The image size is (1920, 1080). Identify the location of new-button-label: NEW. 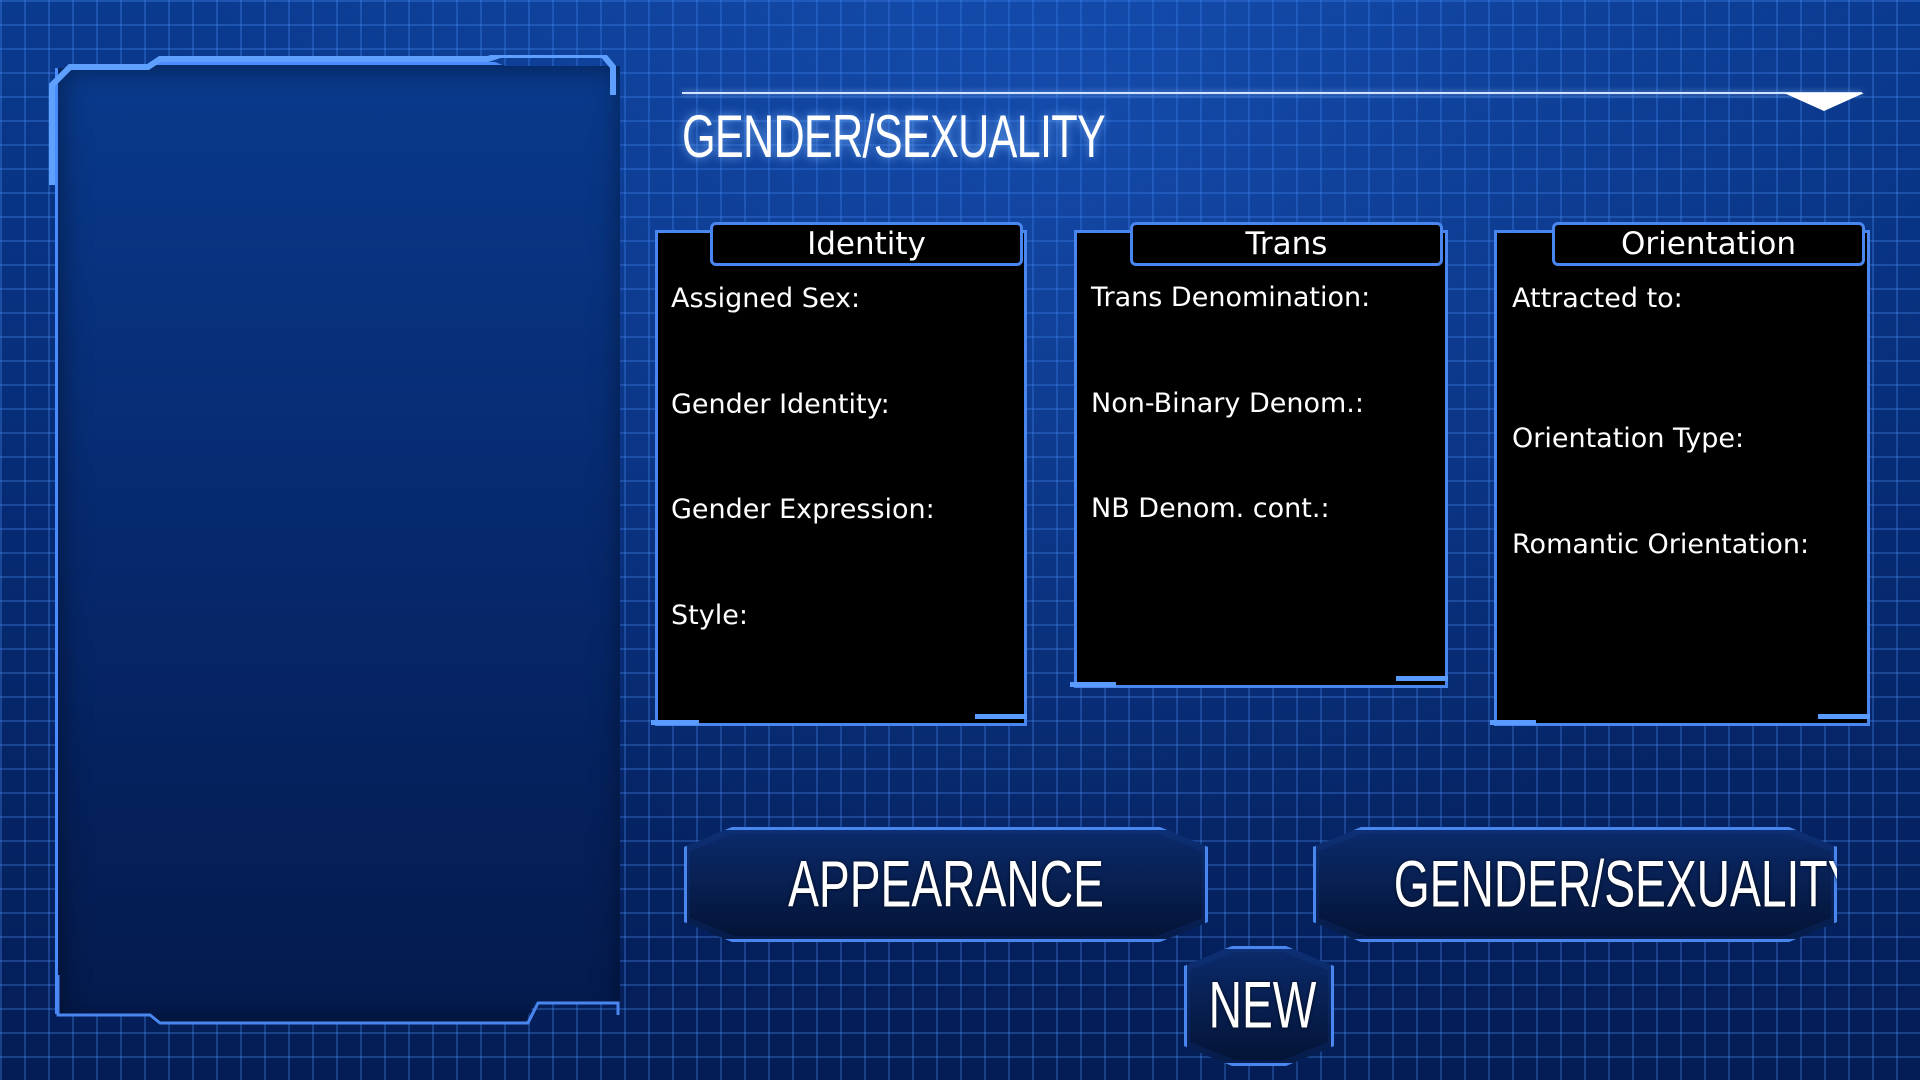
(1262, 1004).